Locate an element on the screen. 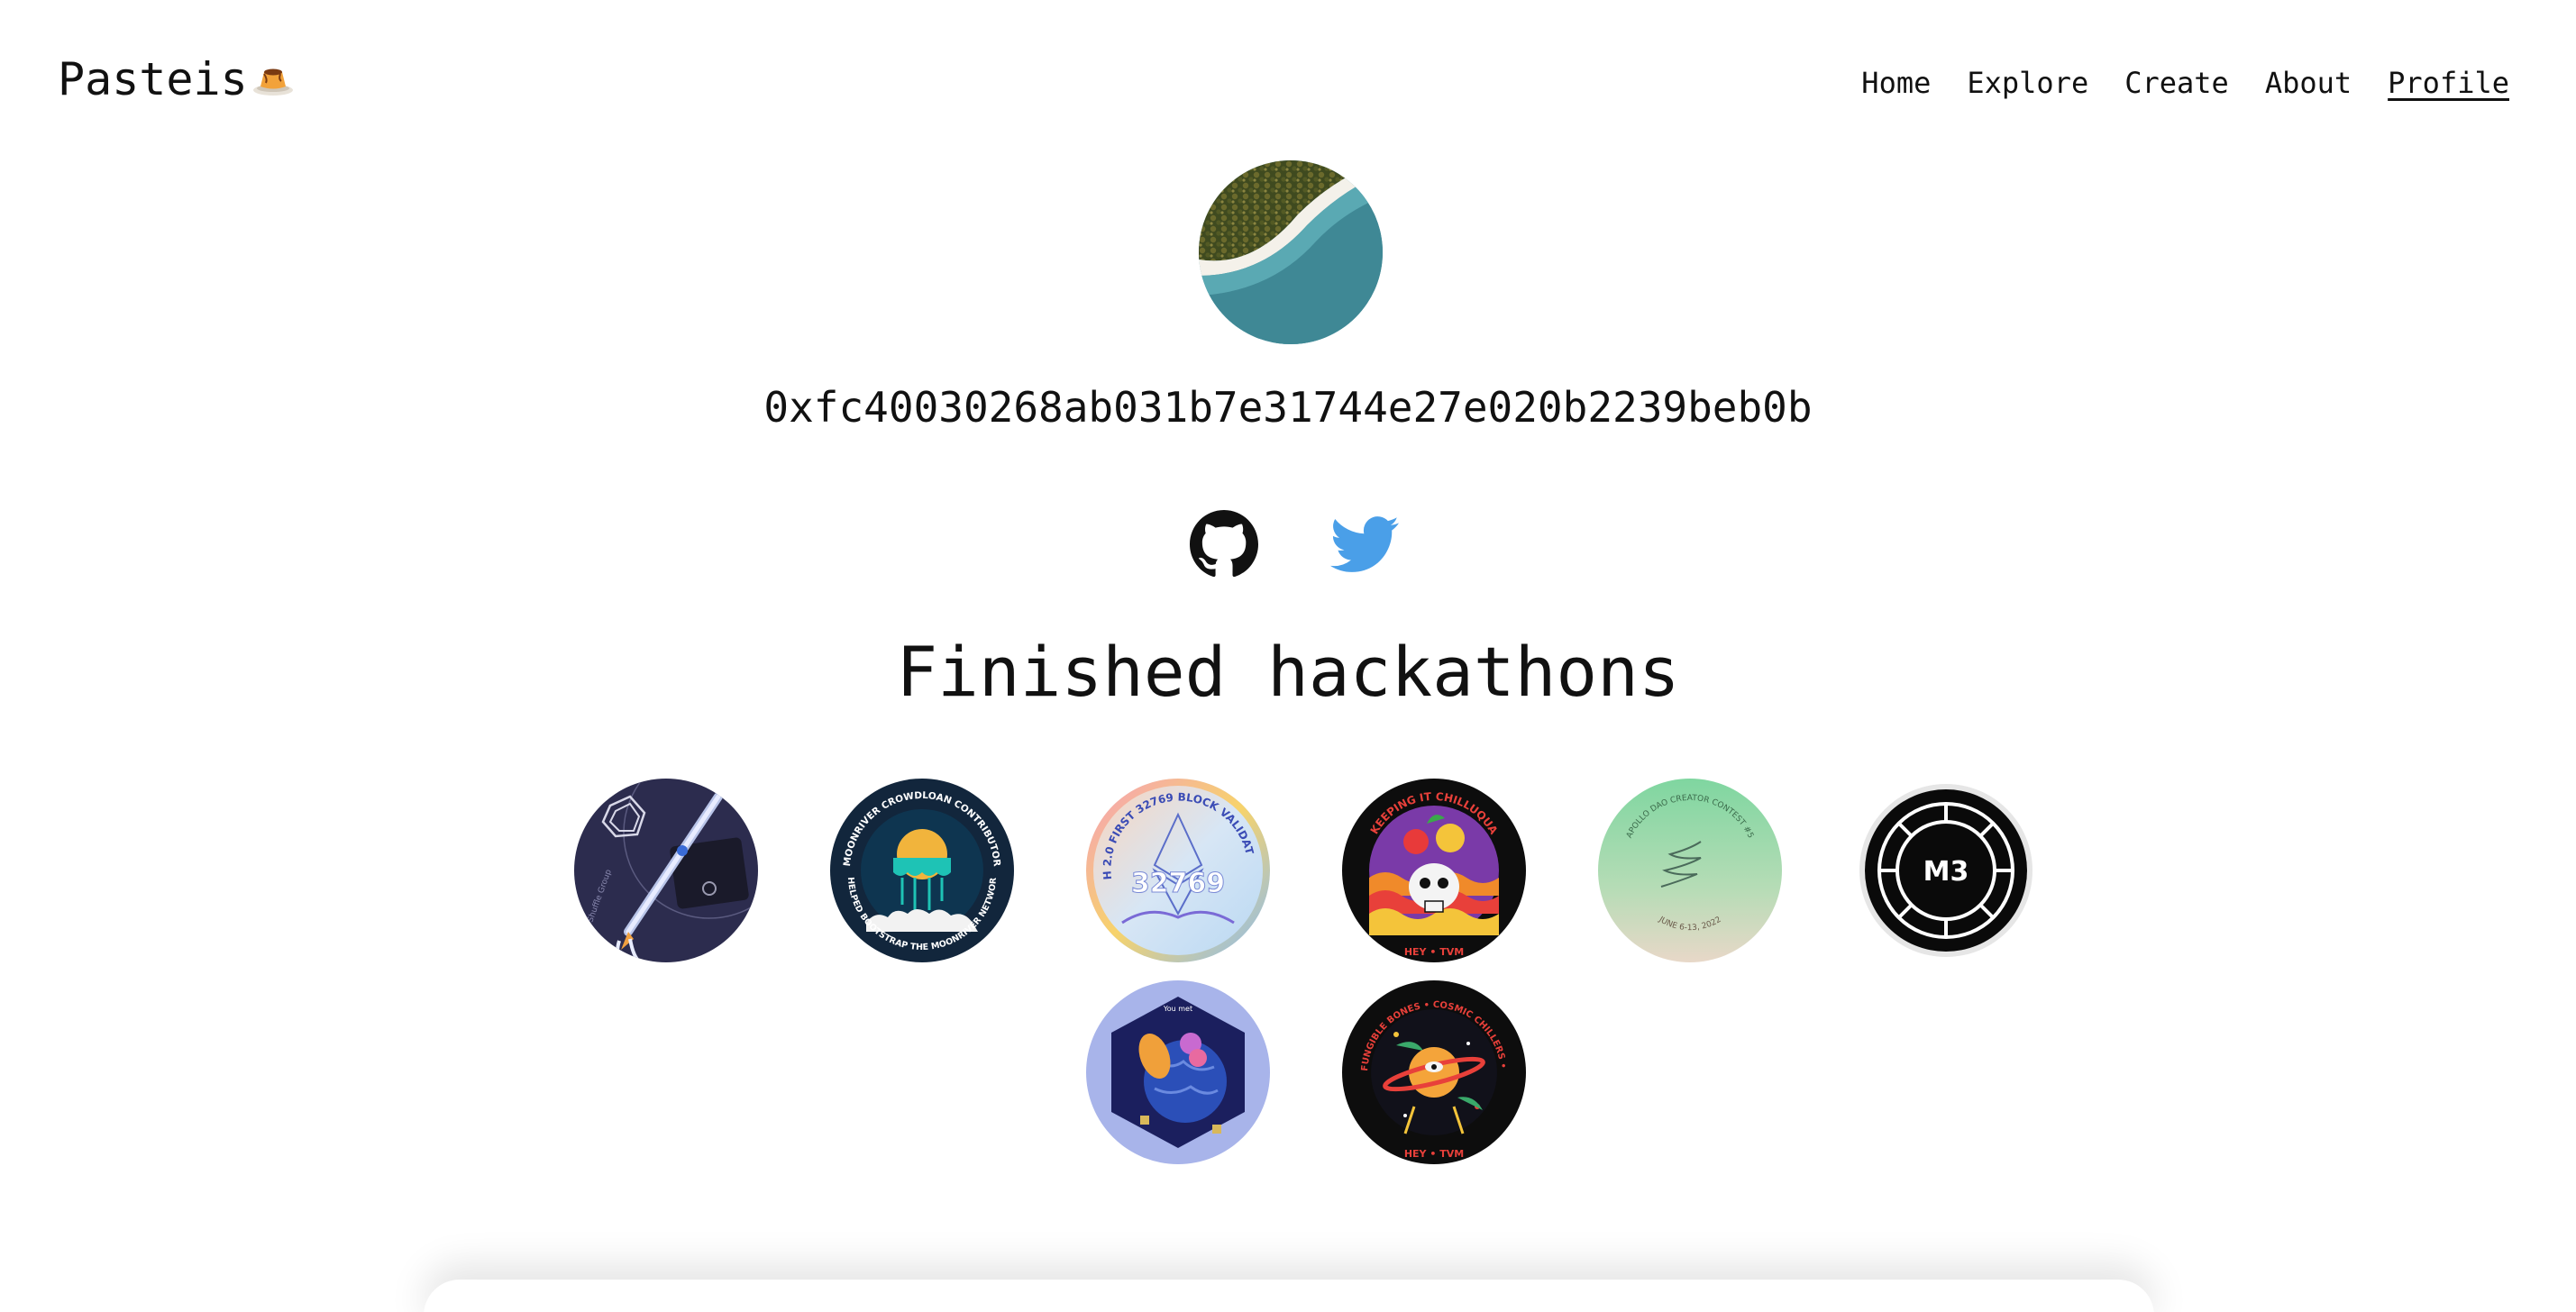 This screenshot has width=2576, height=1312. nav-about: About is located at coordinates (2308, 83).